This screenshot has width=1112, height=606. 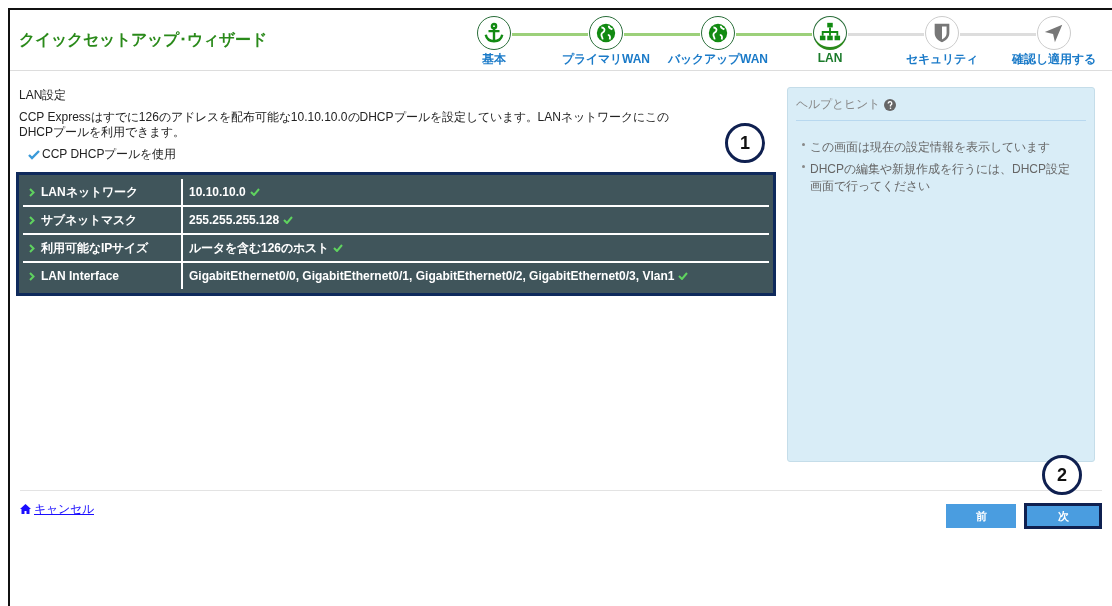 What do you see at coordinates (1054, 33) in the screenshot?
I see `arrow-icon` at bounding box center [1054, 33].